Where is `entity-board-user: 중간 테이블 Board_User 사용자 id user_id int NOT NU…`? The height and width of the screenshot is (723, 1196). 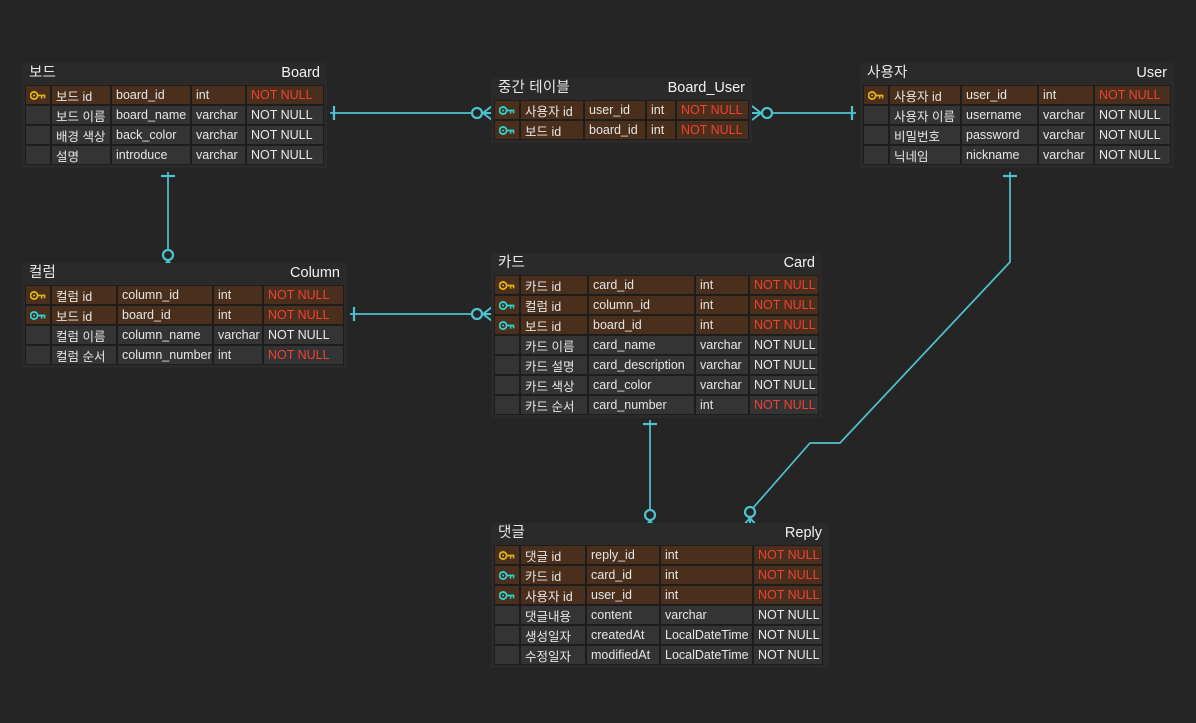
entity-board-user: 중간 테이블 Board_User 사용자 id user_id int NOT NU… is located at coordinates (621, 110).